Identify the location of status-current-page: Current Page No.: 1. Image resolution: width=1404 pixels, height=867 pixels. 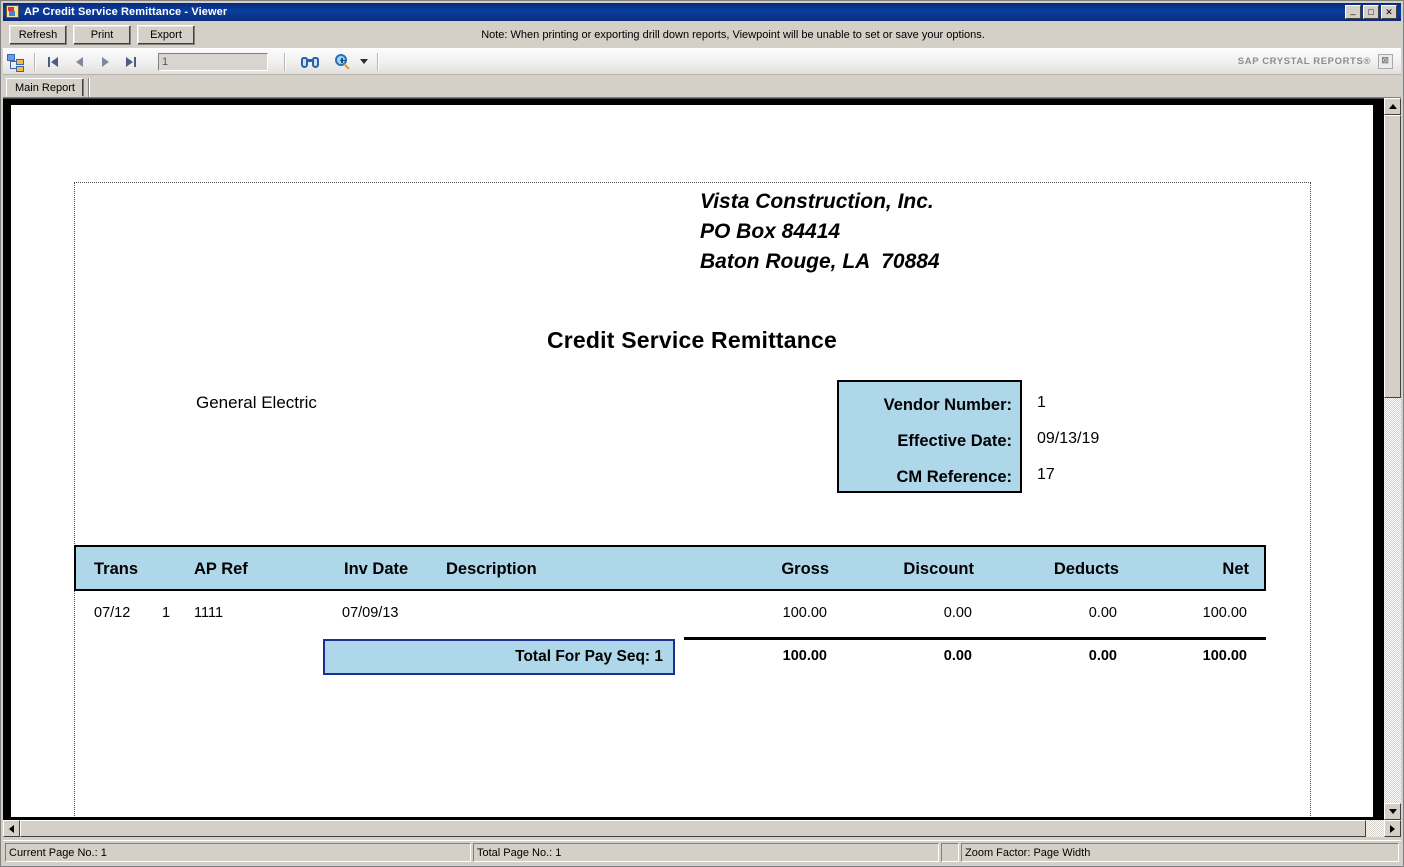
(238, 852).